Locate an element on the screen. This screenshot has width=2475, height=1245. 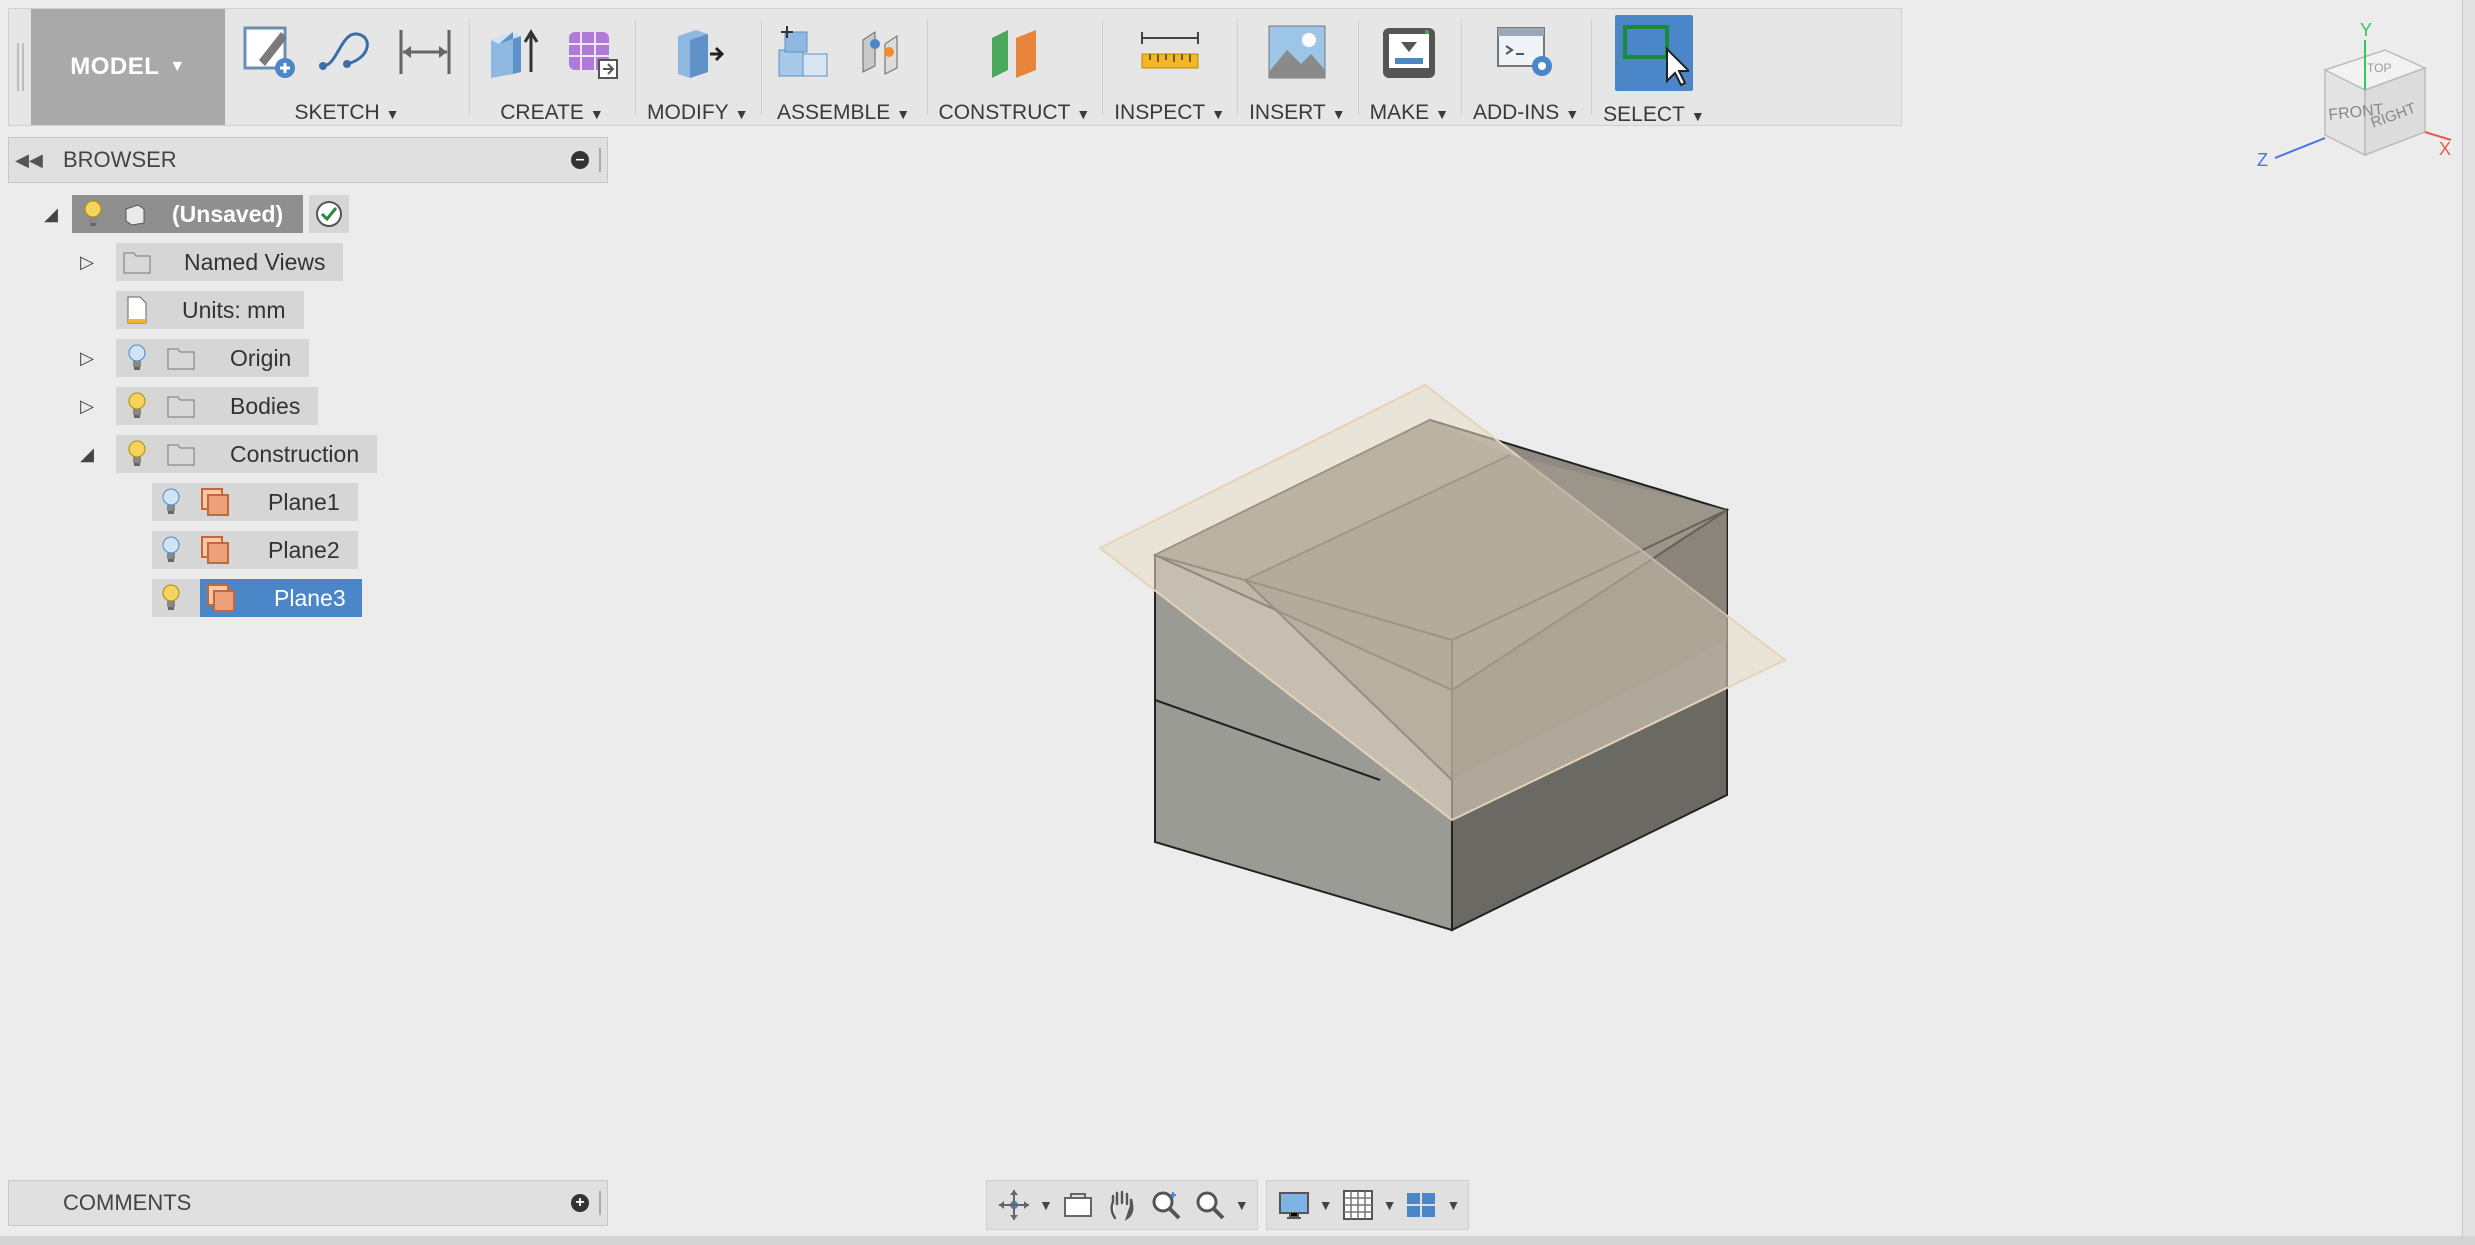
select-menu: SELECT ▼ is located at coordinates (1654, 115).